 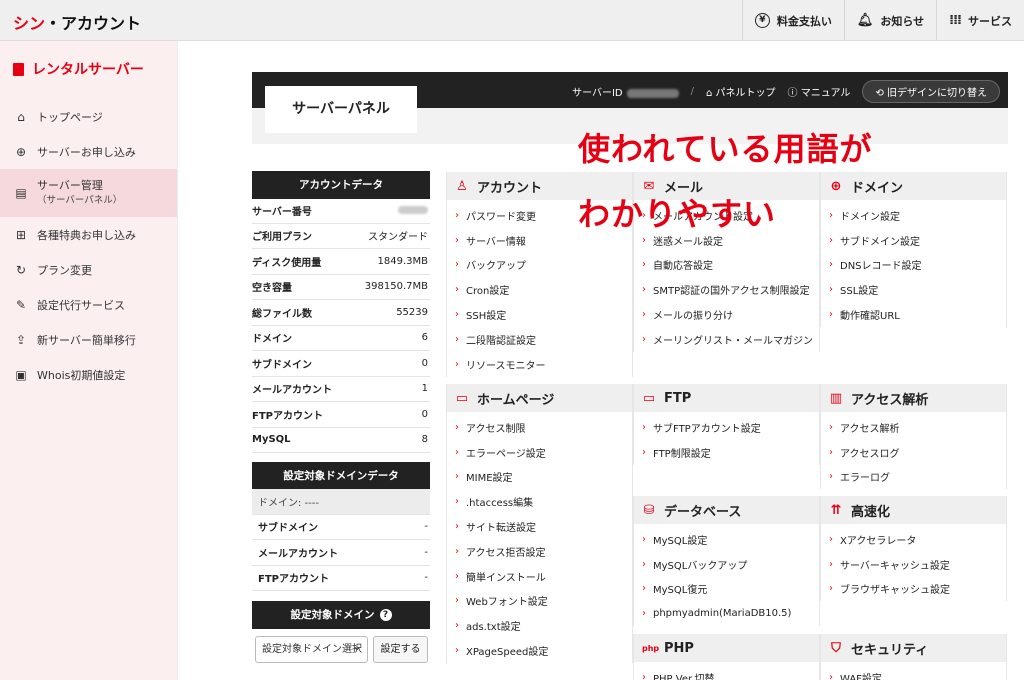 I want to click on menu-link: › MySQLバックアップ, so click(x=726, y=564).